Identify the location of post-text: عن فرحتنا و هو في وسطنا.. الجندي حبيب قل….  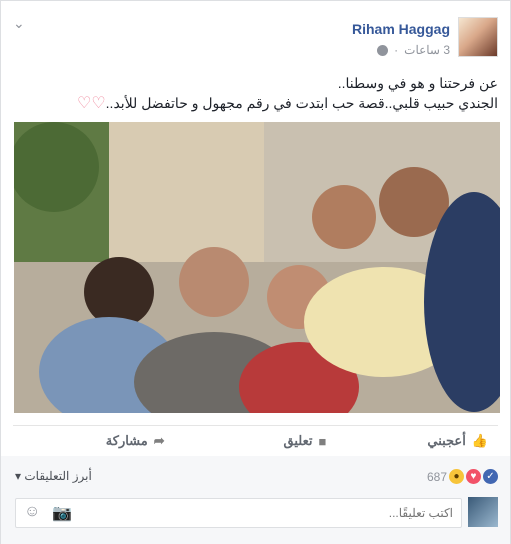
(258, 93).